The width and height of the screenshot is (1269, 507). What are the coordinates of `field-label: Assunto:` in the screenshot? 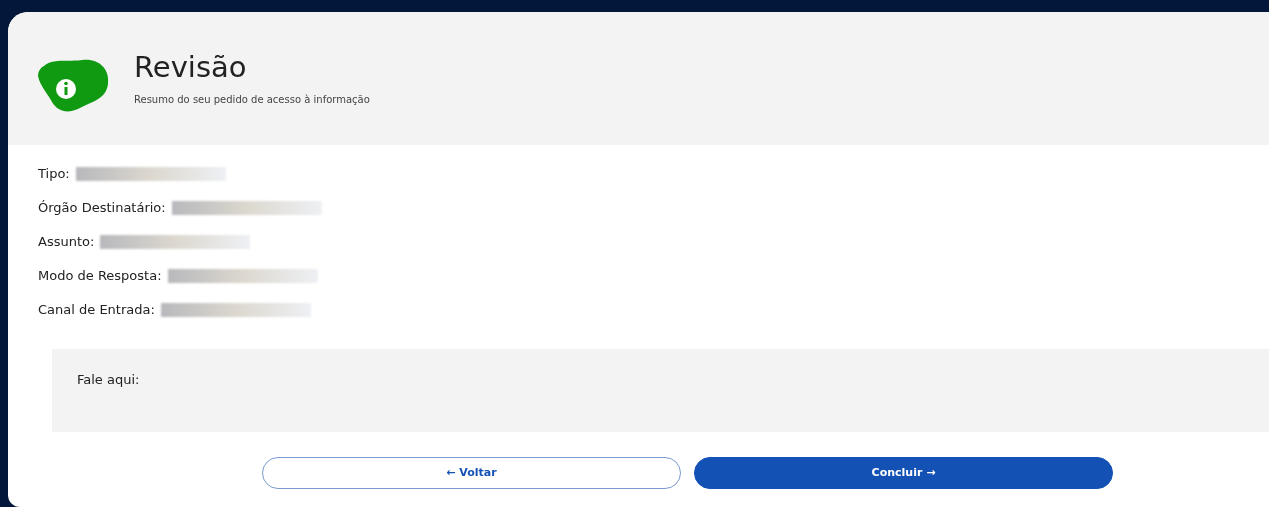 It's located at (66, 241).